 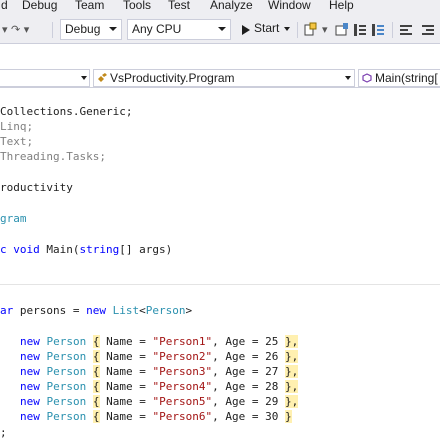 What do you see at coordinates (342, 30) in the screenshot?
I see `step-over-icon` at bounding box center [342, 30].